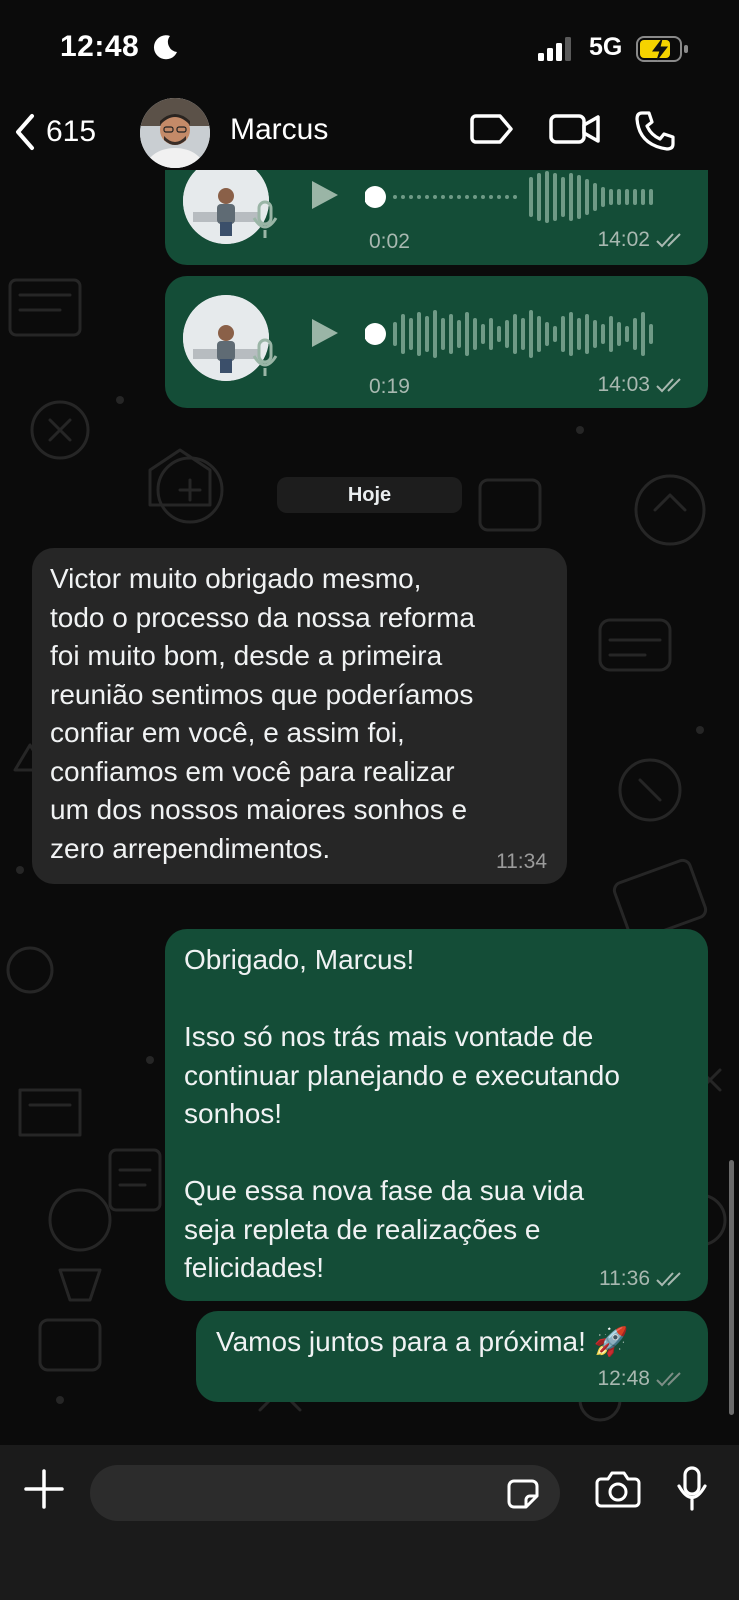 The image size is (739, 1600). I want to click on message-meta: 11:36, so click(642, 1279).